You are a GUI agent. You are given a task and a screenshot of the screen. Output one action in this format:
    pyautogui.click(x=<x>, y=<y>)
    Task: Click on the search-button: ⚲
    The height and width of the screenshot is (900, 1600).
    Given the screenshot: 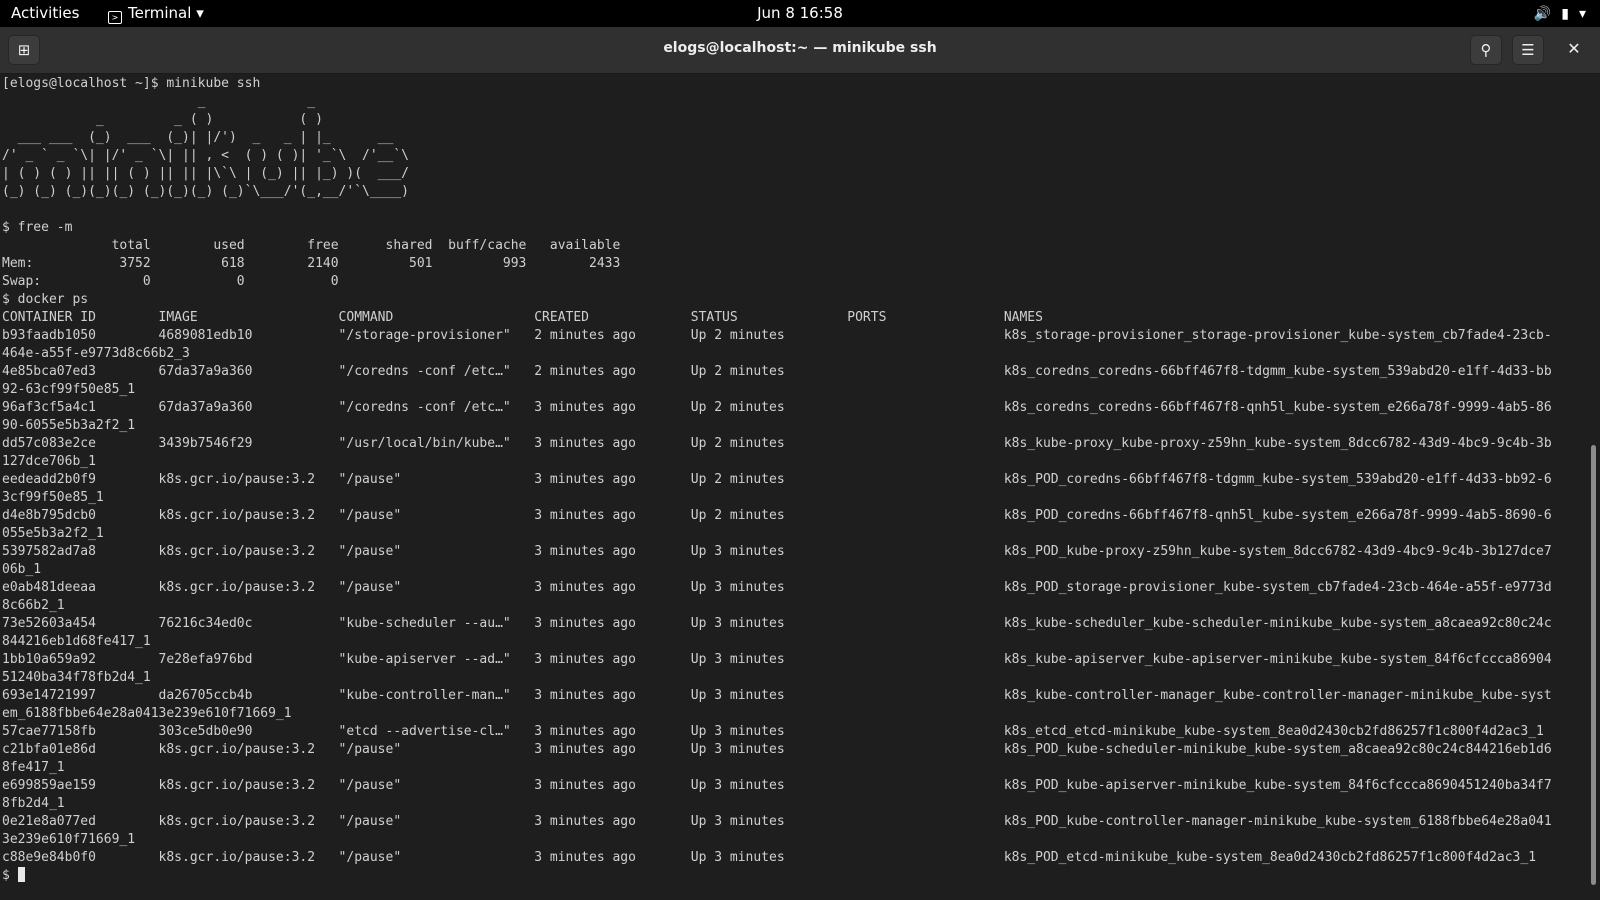 What is the action you would take?
    pyautogui.click(x=1486, y=50)
    